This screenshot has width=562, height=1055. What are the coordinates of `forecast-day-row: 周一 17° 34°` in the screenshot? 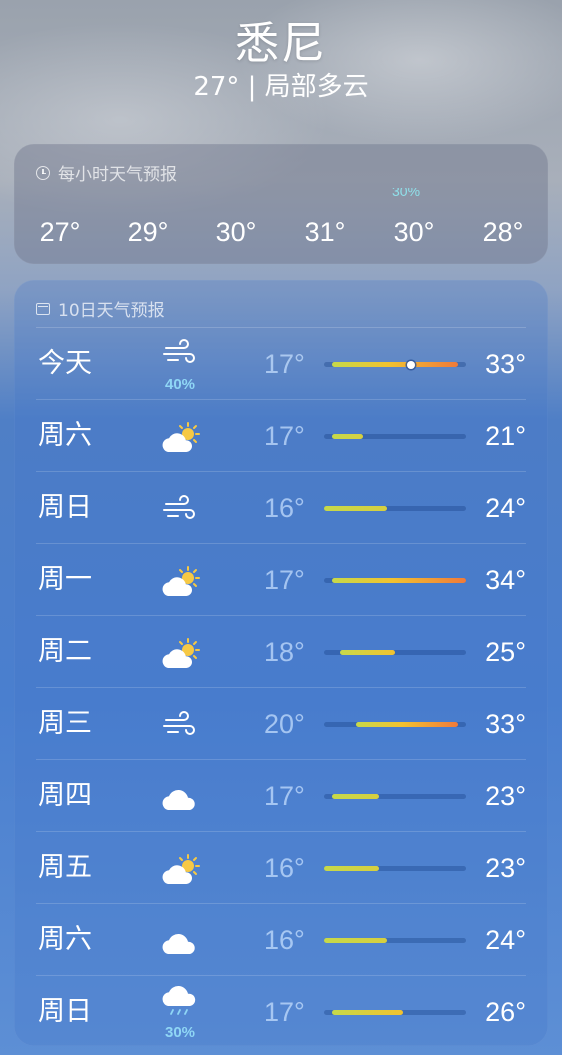 It's located at (281, 580).